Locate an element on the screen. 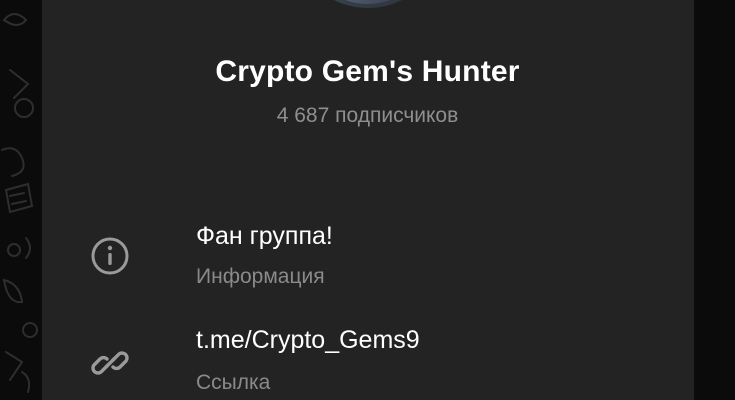 The height and width of the screenshot is (400, 735). description-label: Информация is located at coordinates (260, 276).